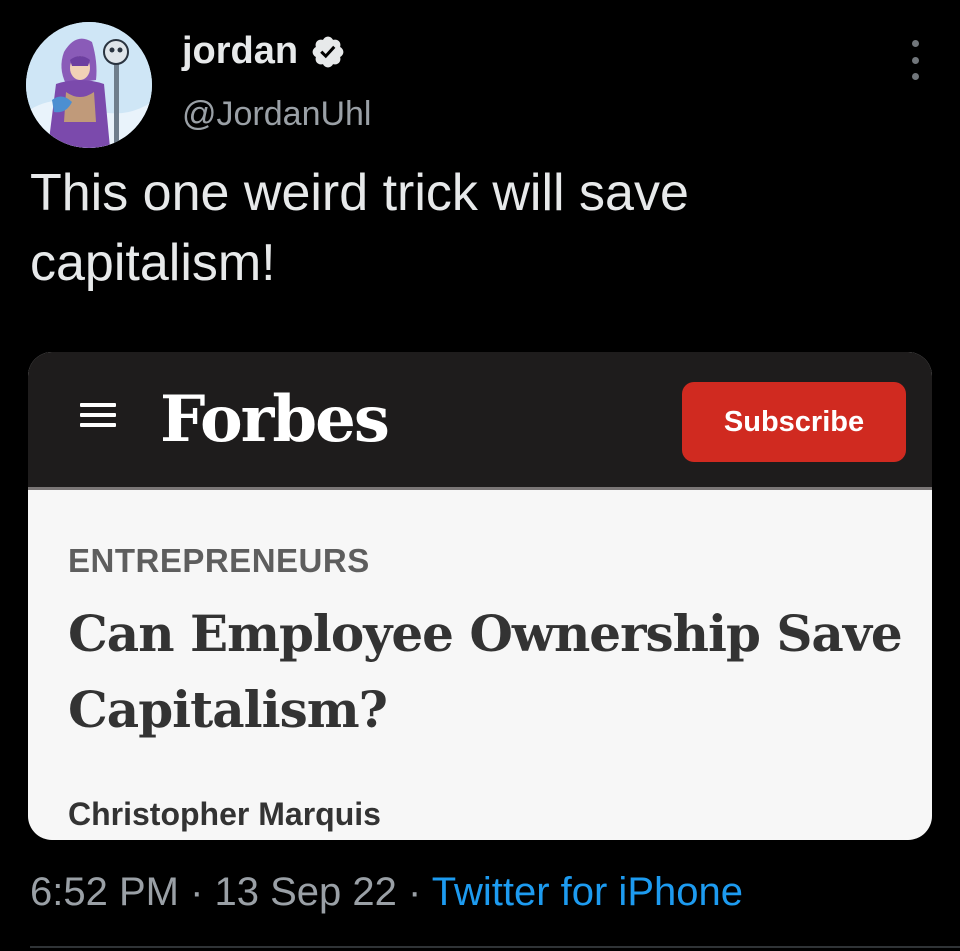 The height and width of the screenshot is (951, 960). I want to click on tweet-time: 6:52 PM, so click(104, 892).